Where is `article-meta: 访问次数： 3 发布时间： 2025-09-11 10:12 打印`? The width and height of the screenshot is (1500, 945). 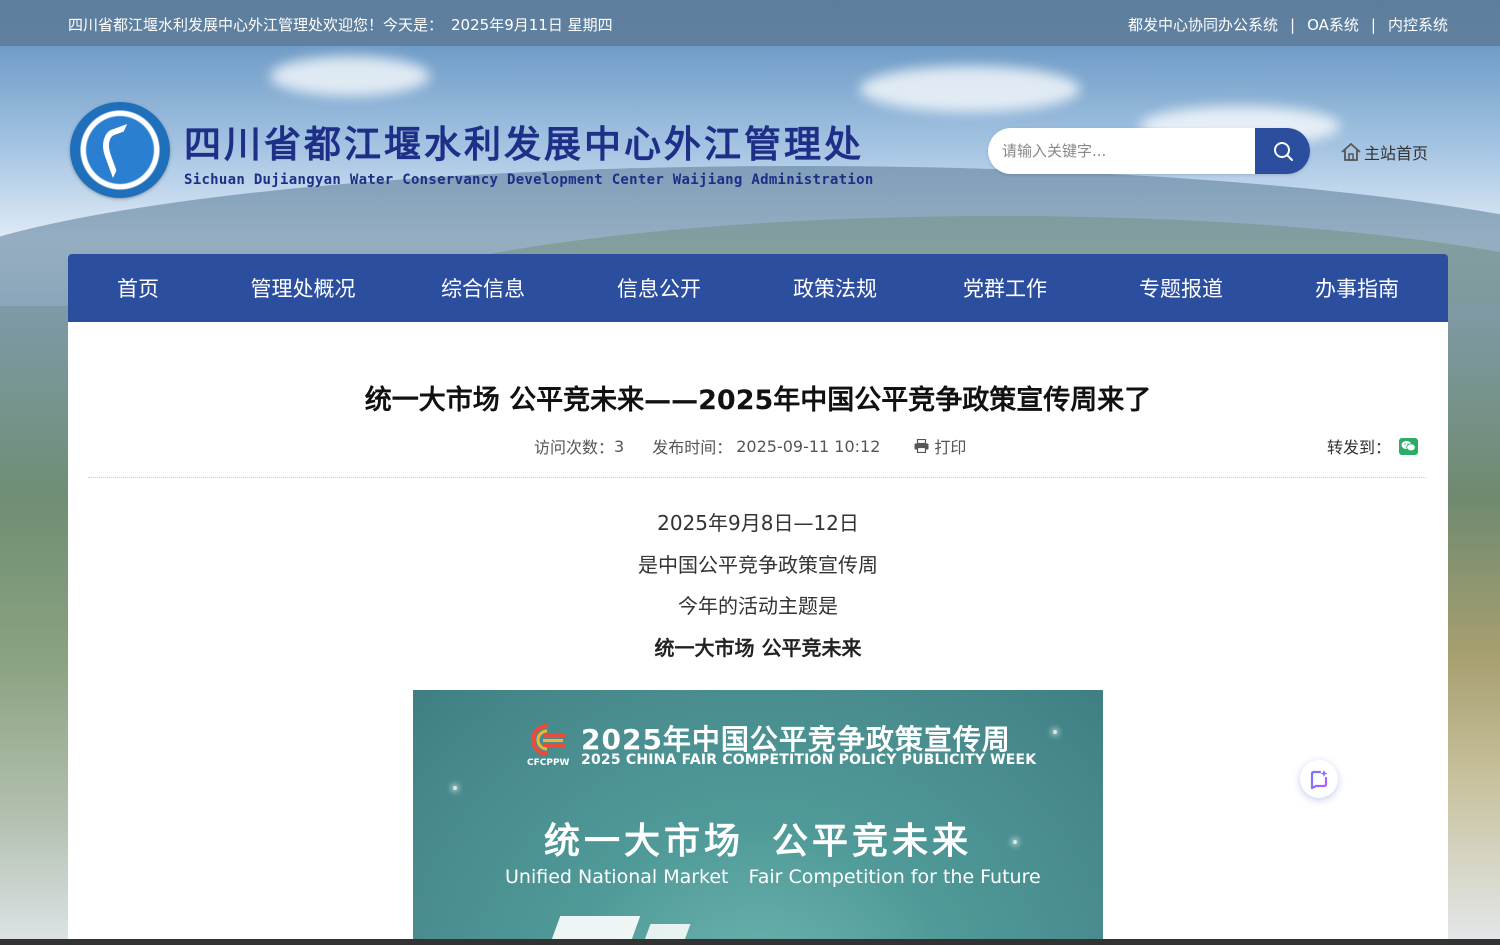
article-meta: 访问次数： 3 发布时间： 2025-09-11 10:12 打印 is located at coordinates (750, 446).